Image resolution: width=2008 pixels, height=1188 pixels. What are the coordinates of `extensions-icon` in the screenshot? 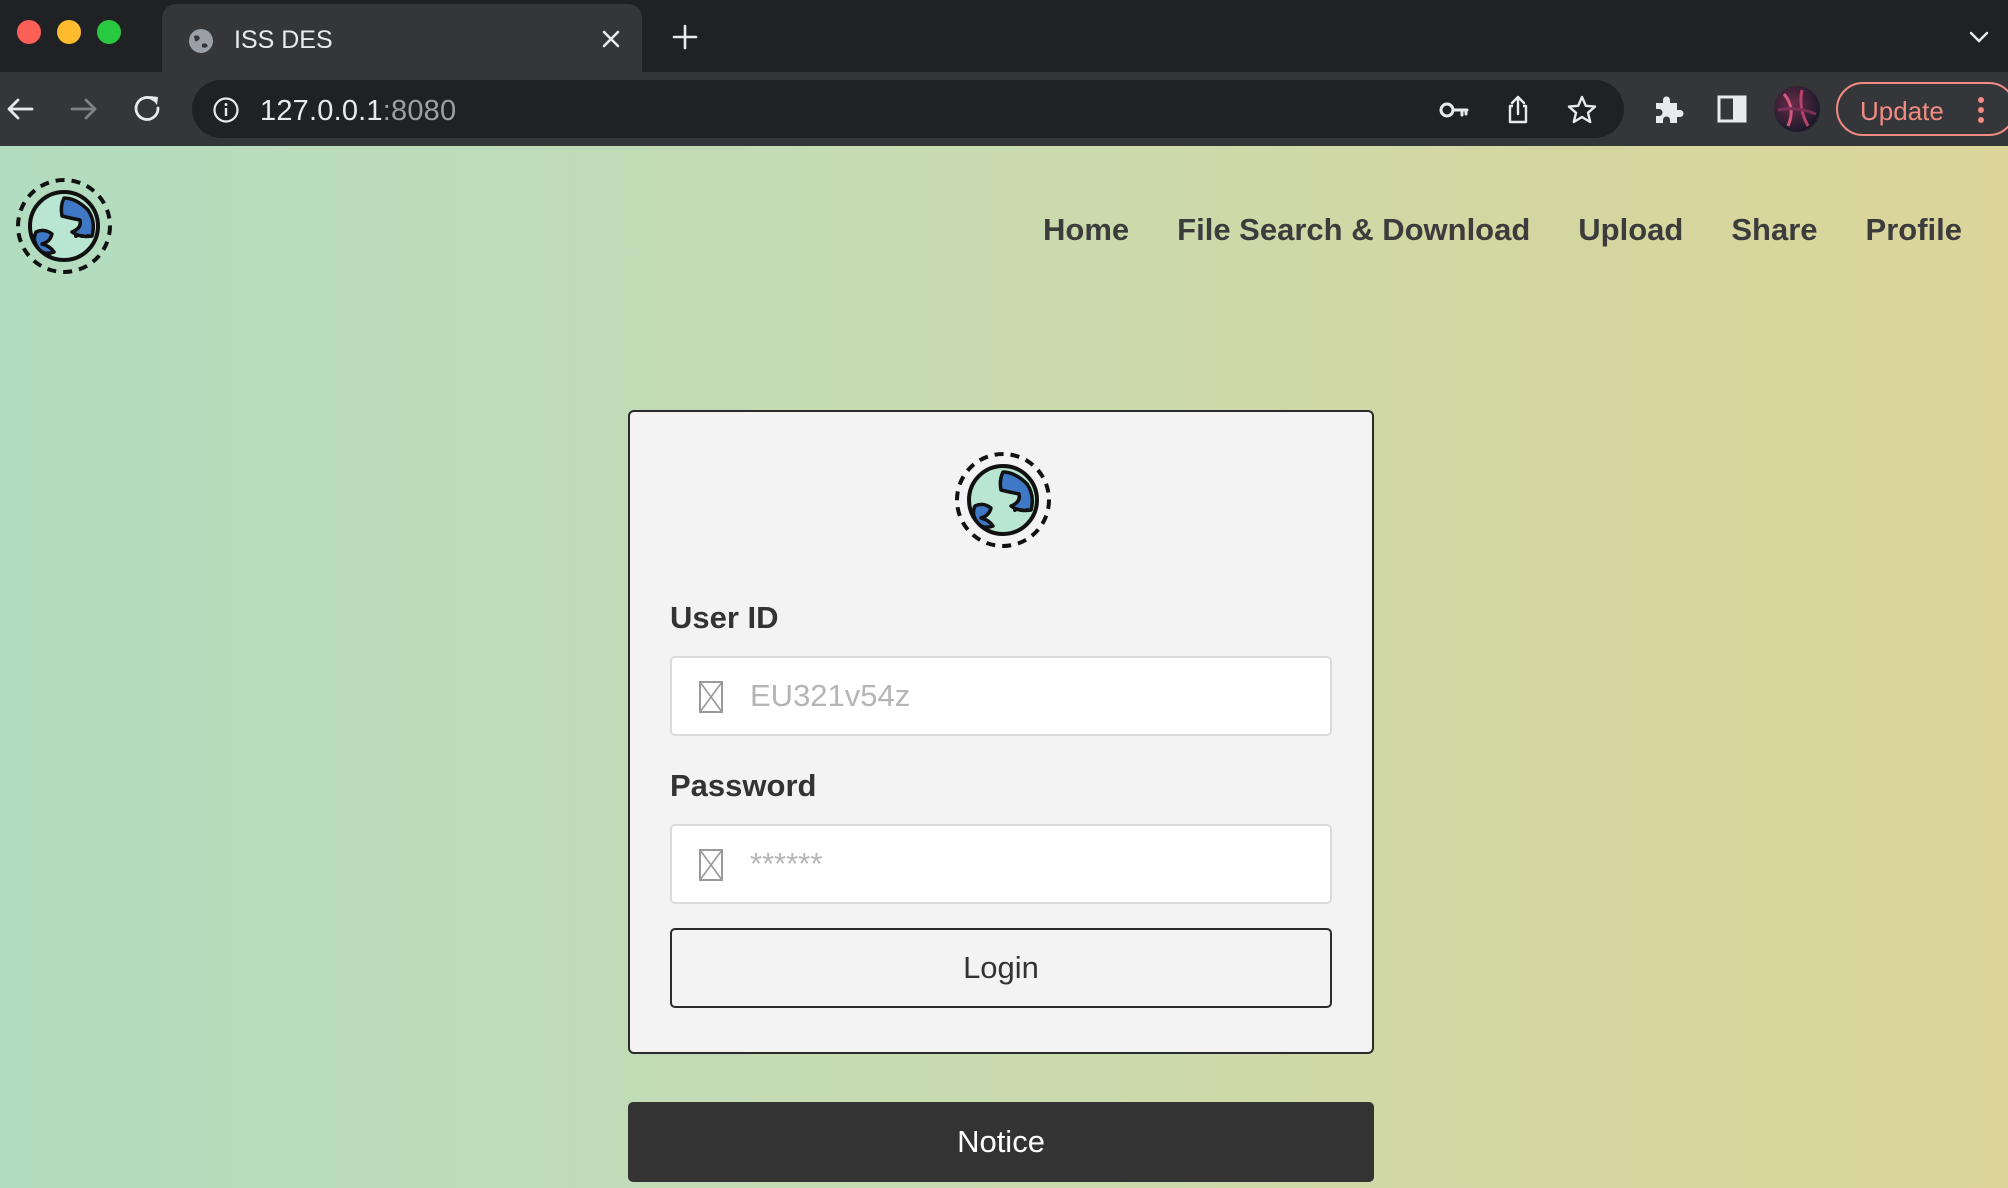 It's located at (1668, 109).